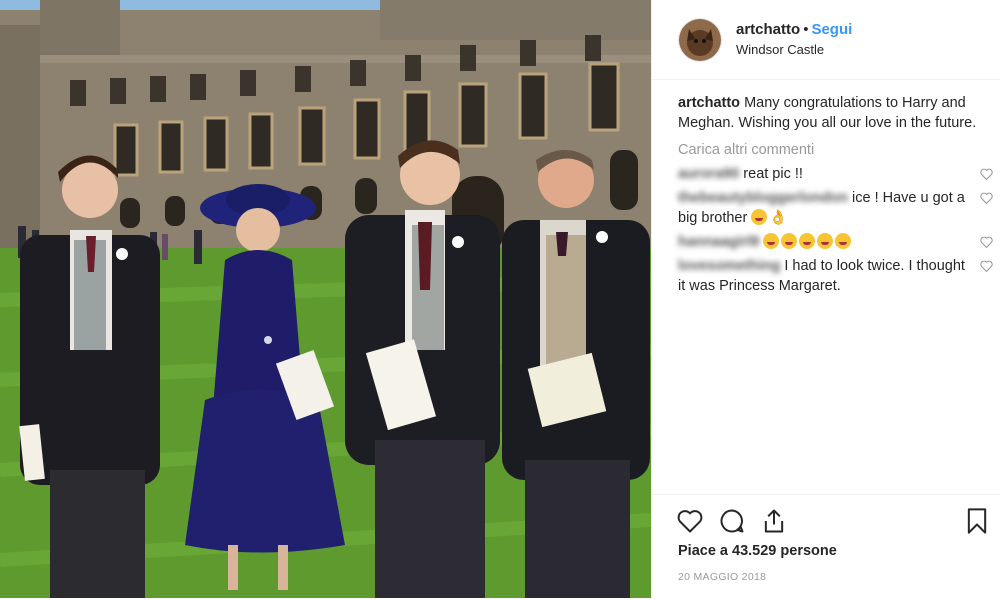 Image resolution: width=1000 pixels, height=599 pixels. What do you see at coordinates (773, 174) in the screenshot?
I see `comment-text: reat pic !!` at bounding box center [773, 174].